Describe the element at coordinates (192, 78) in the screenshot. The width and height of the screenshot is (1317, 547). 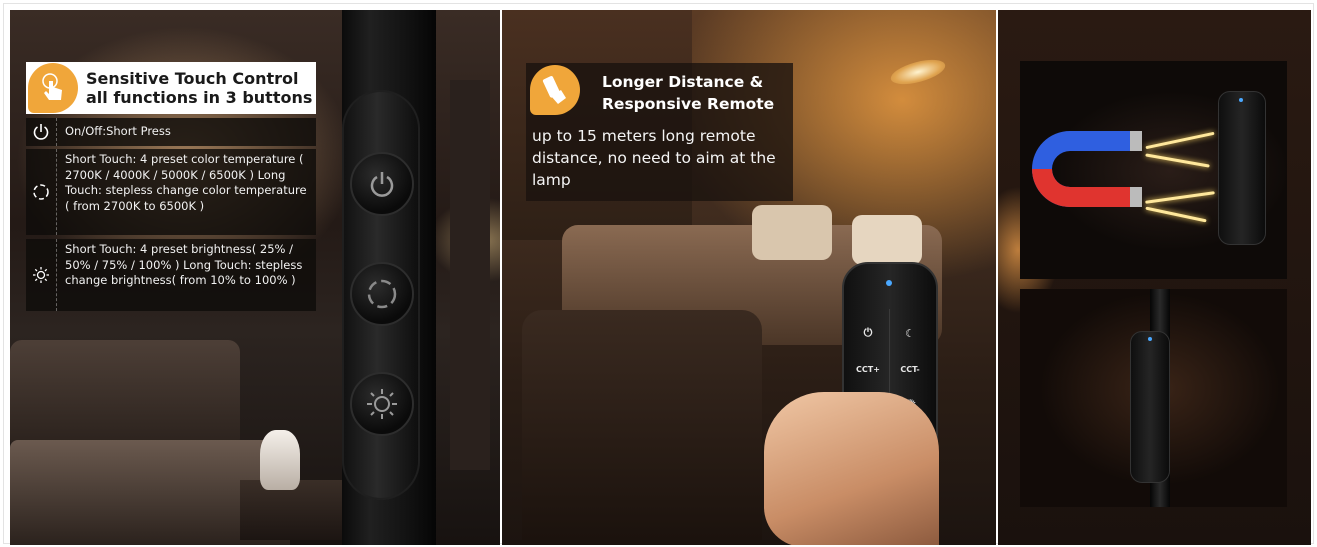
I see `title-line-1: Sensitive Touch Control` at that location.